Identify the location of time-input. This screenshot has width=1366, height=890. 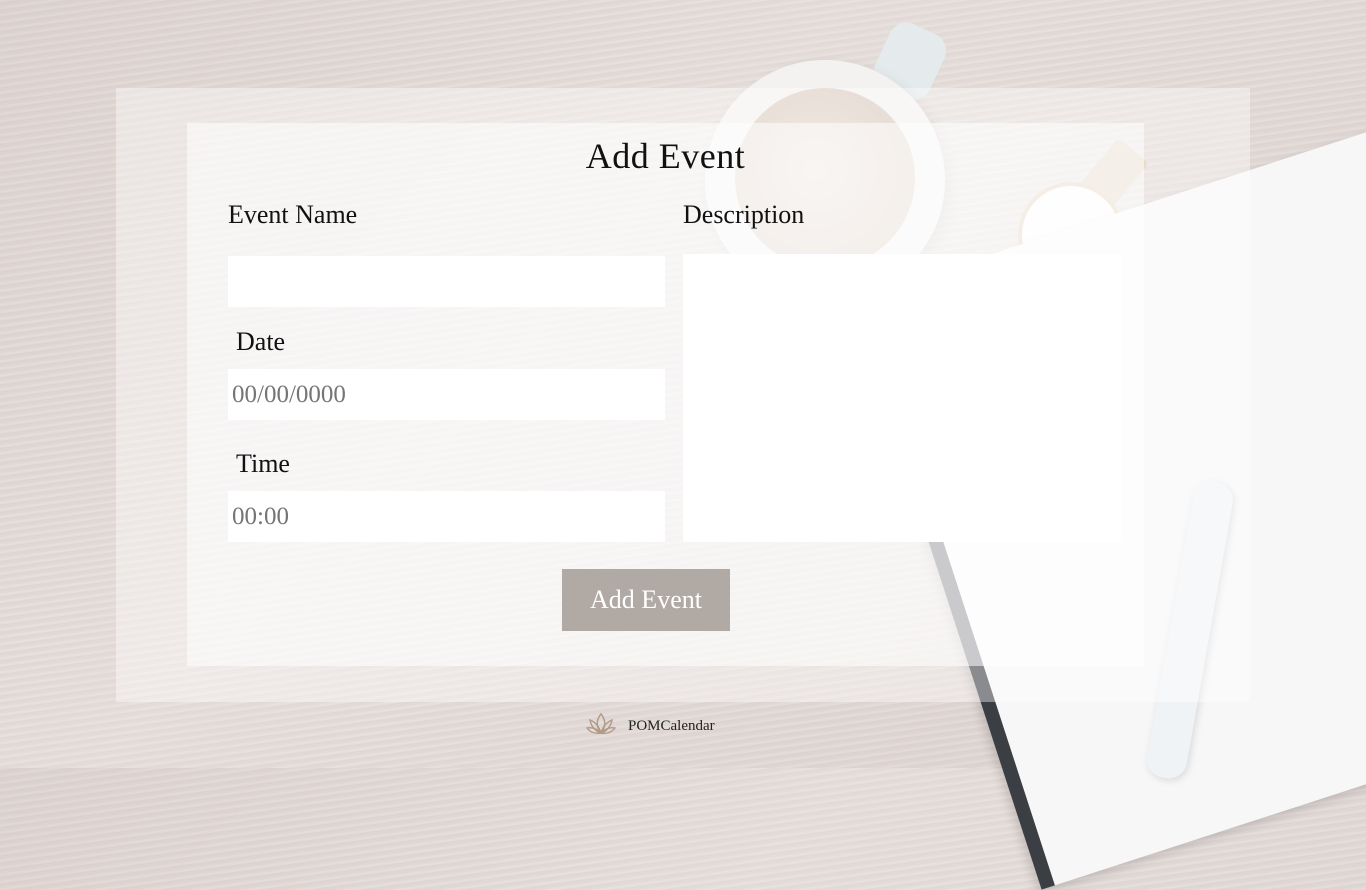
(446, 516).